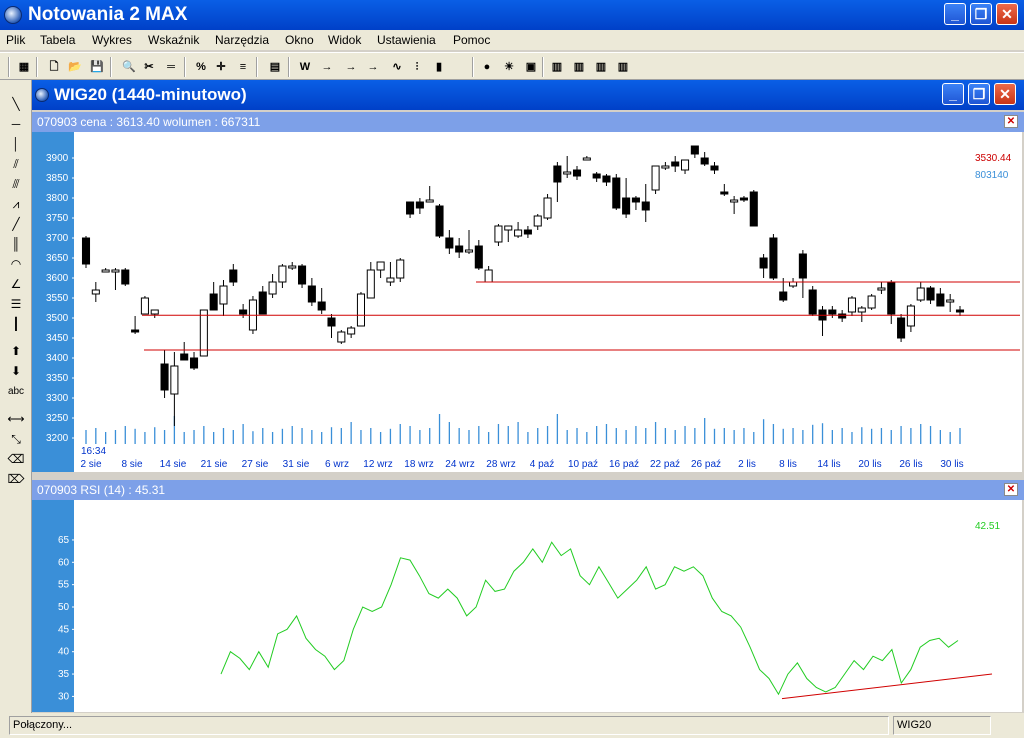 This screenshot has height=738, width=1024. I want to click on menu-plik: Plik, so click(15, 40).